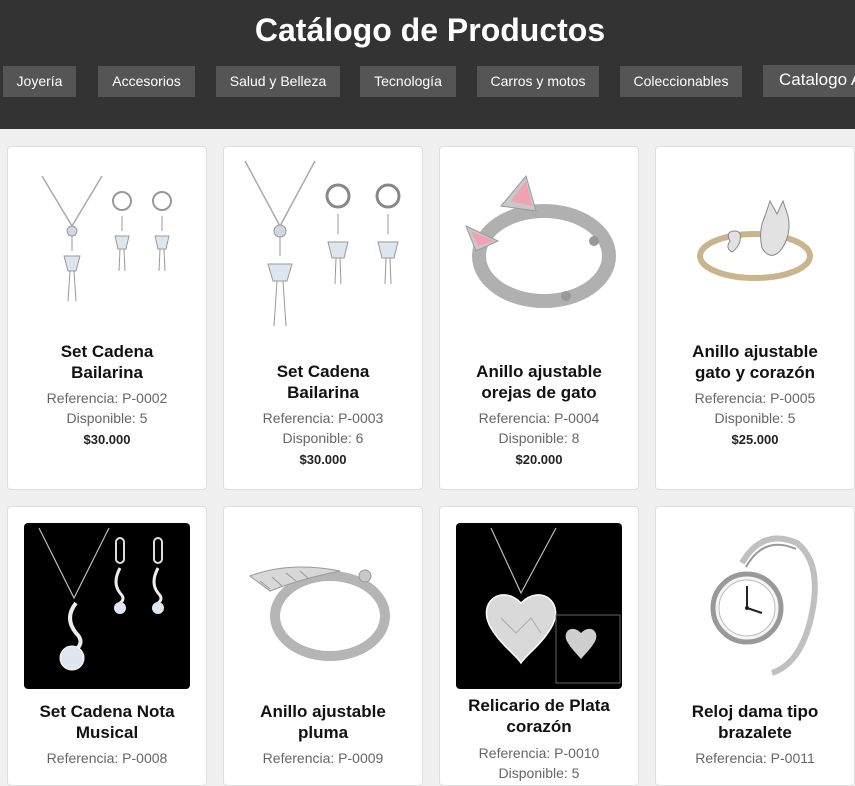  What do you see at coordinates (539, 438) in the screenshot?
I see `product-availability: Disponible: 8` at bounding box center [539, 438].